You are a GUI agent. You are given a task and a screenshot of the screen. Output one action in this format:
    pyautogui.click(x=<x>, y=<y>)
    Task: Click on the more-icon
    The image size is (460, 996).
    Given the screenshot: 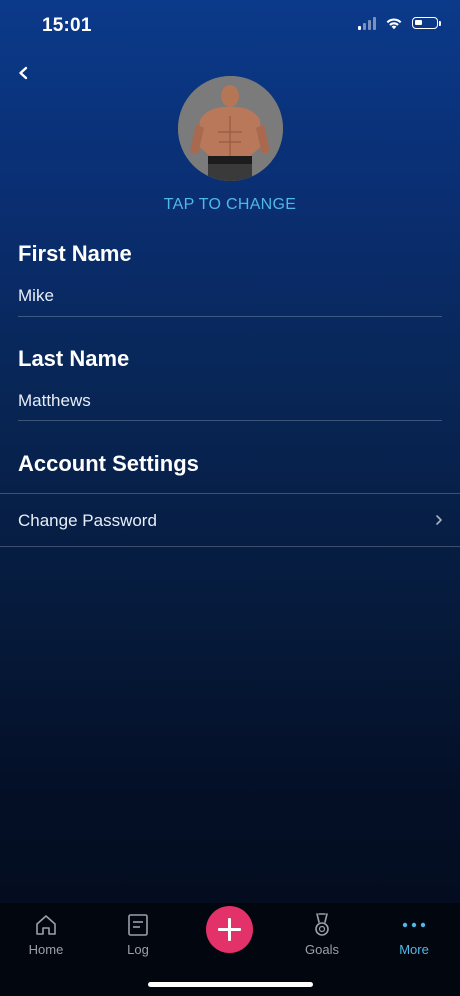 What is the action you would take?
    pyautogui.click(x=414, y=925)
    